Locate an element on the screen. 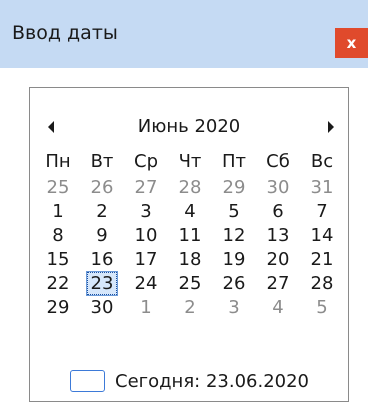  triangle-right-icon is located at coordinates (331, 127).